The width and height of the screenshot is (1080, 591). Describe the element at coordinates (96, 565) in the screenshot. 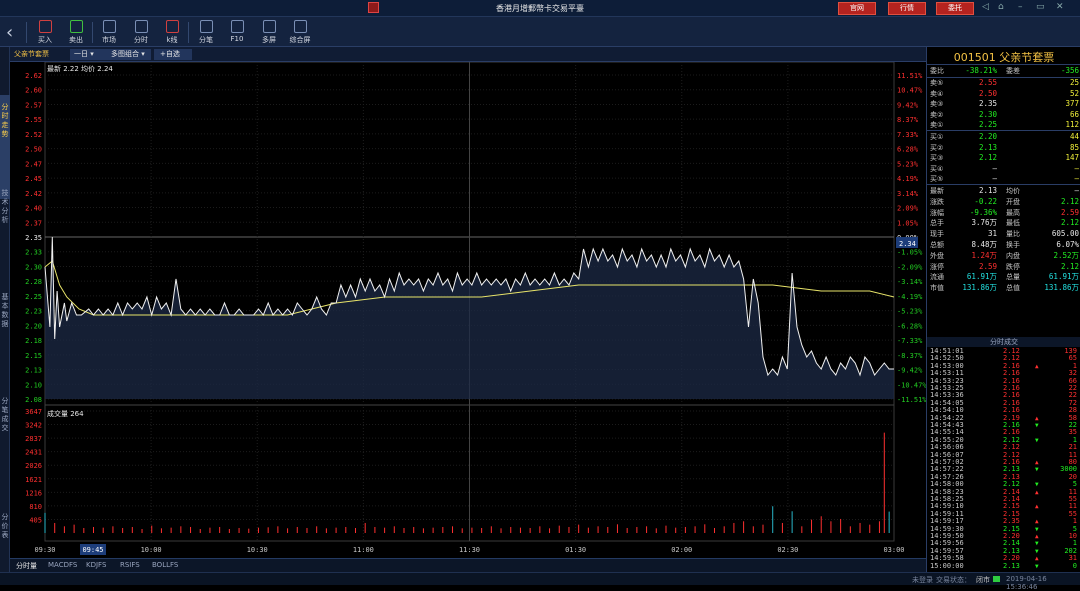

I see `indicator-tab-kdj: KDJFS` at that location.